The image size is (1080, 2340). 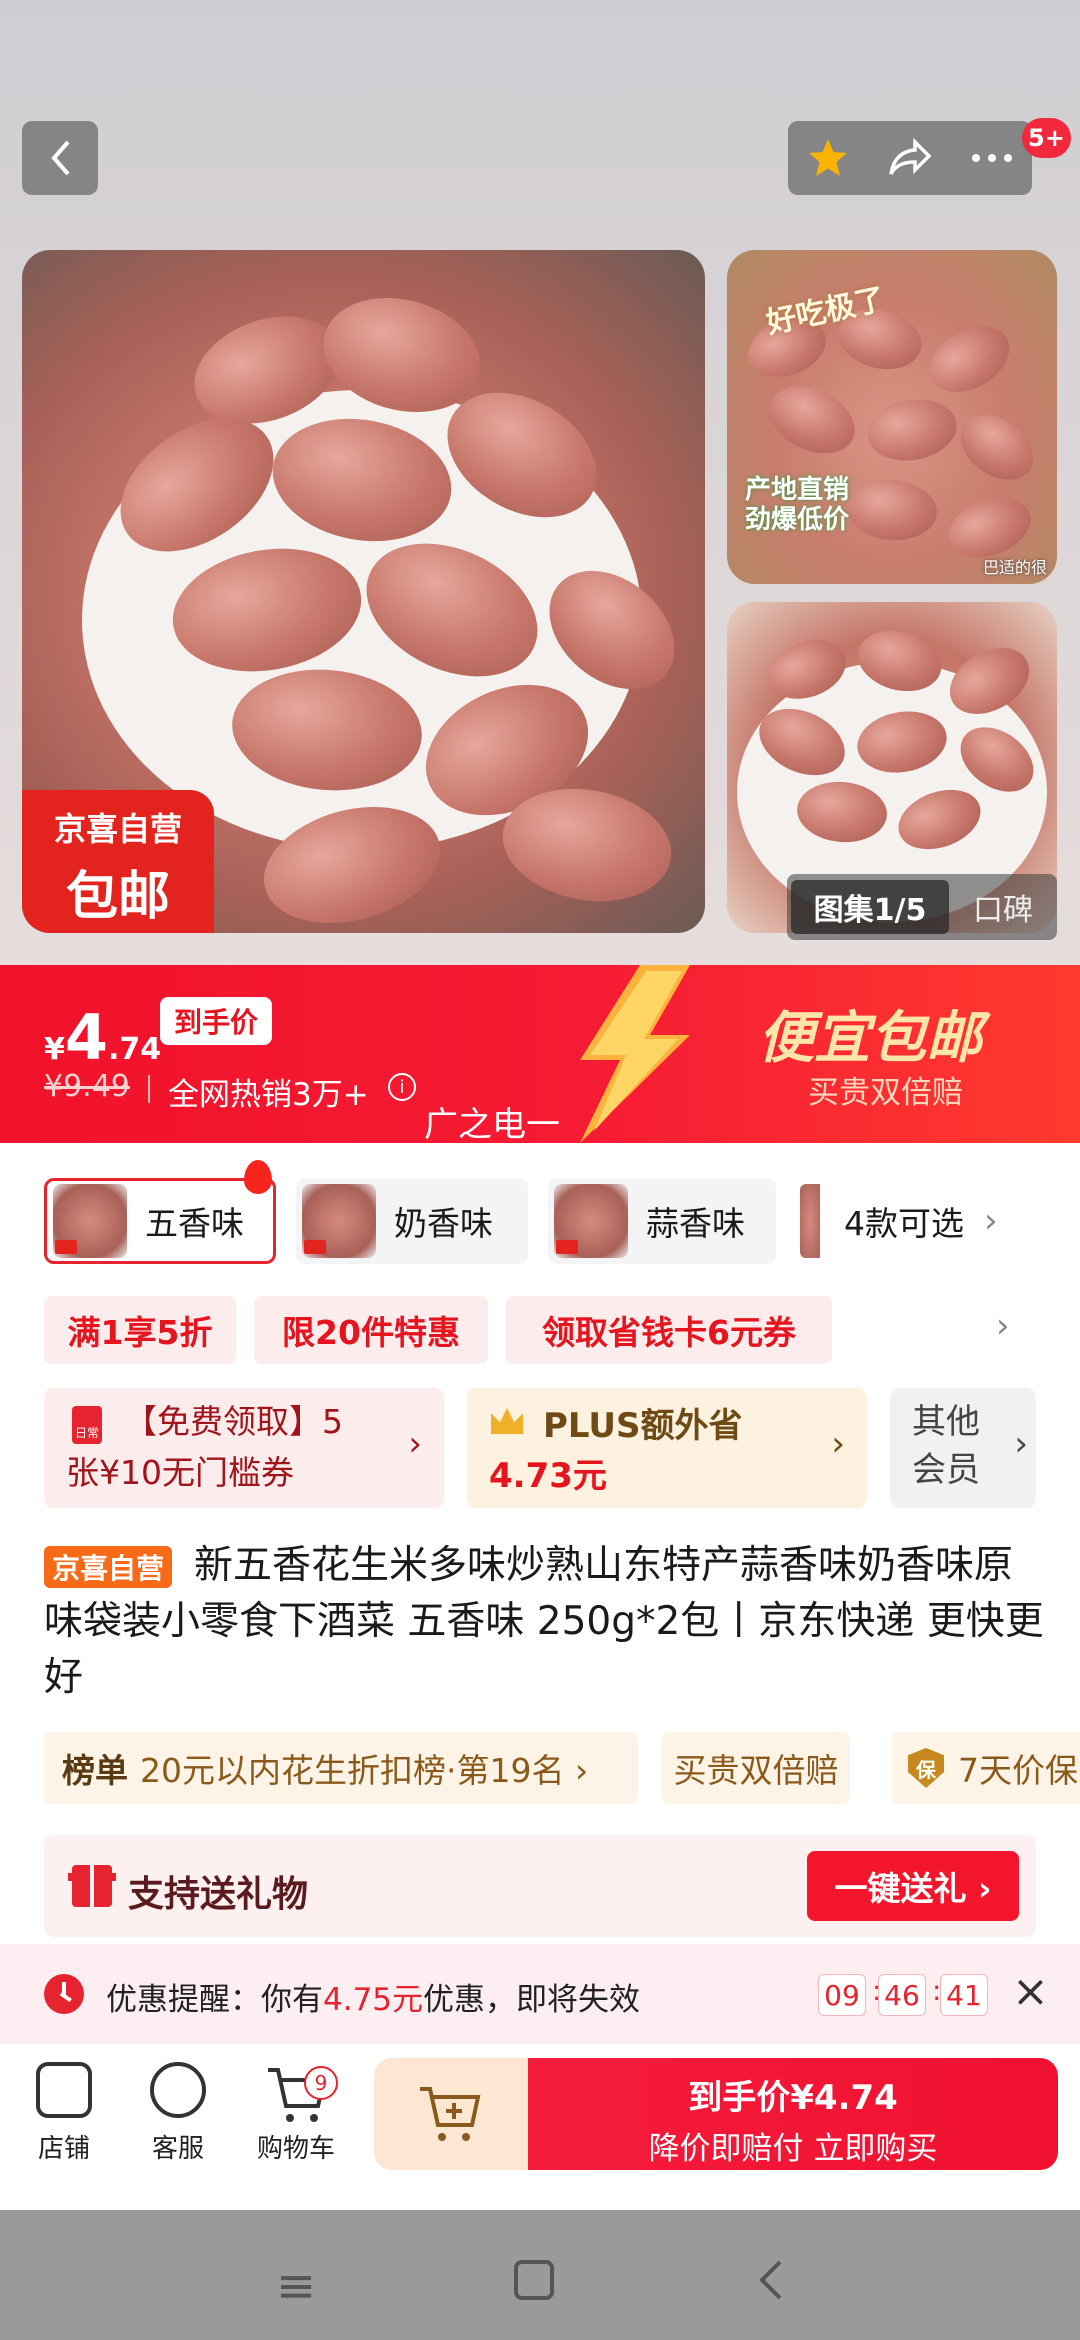 I want to click on more-variants: 4款可选 ›, so click(x=921, y=1221).